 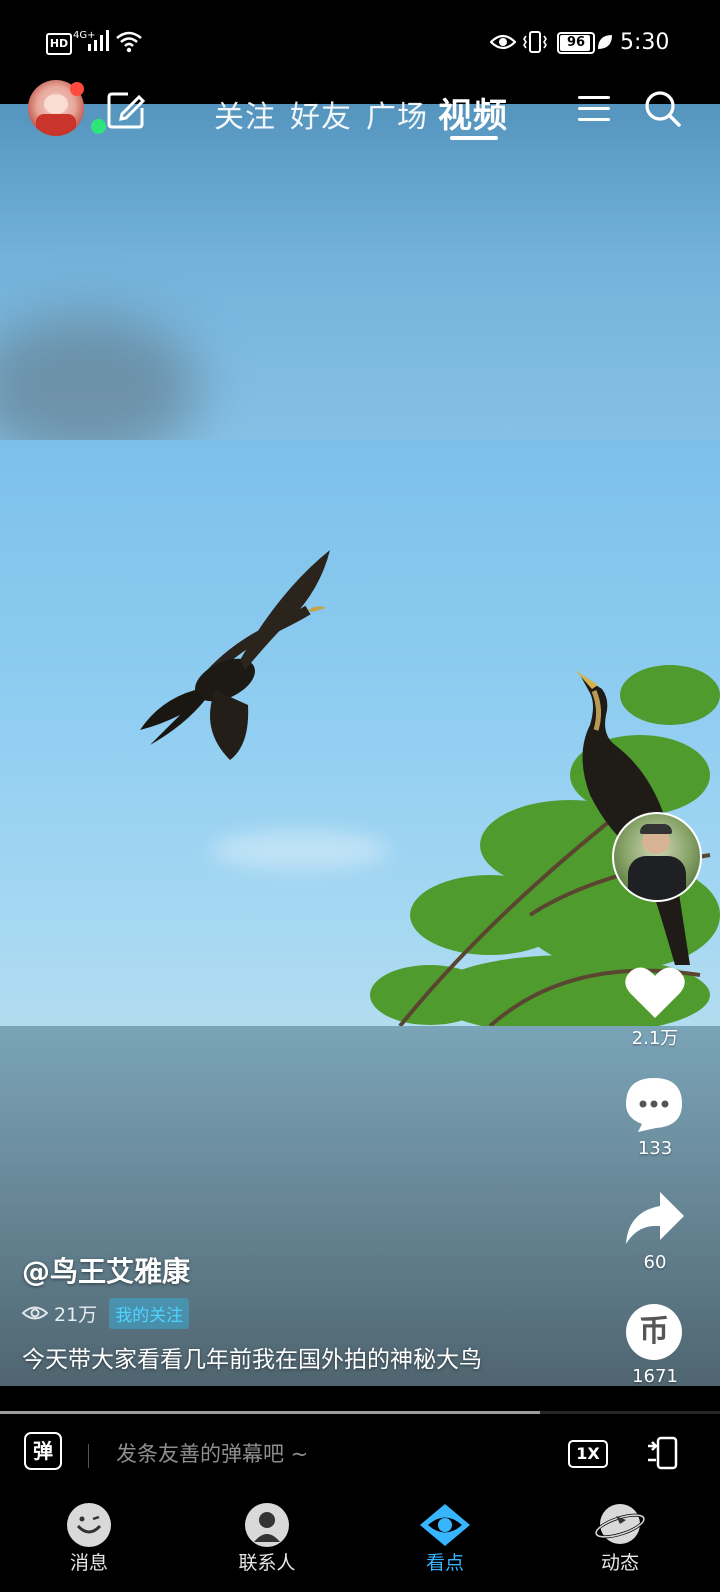 What do you see at coordinates (98, 40) in the screenshot?
I see `signal-icon` at bounding box center [98, 40].